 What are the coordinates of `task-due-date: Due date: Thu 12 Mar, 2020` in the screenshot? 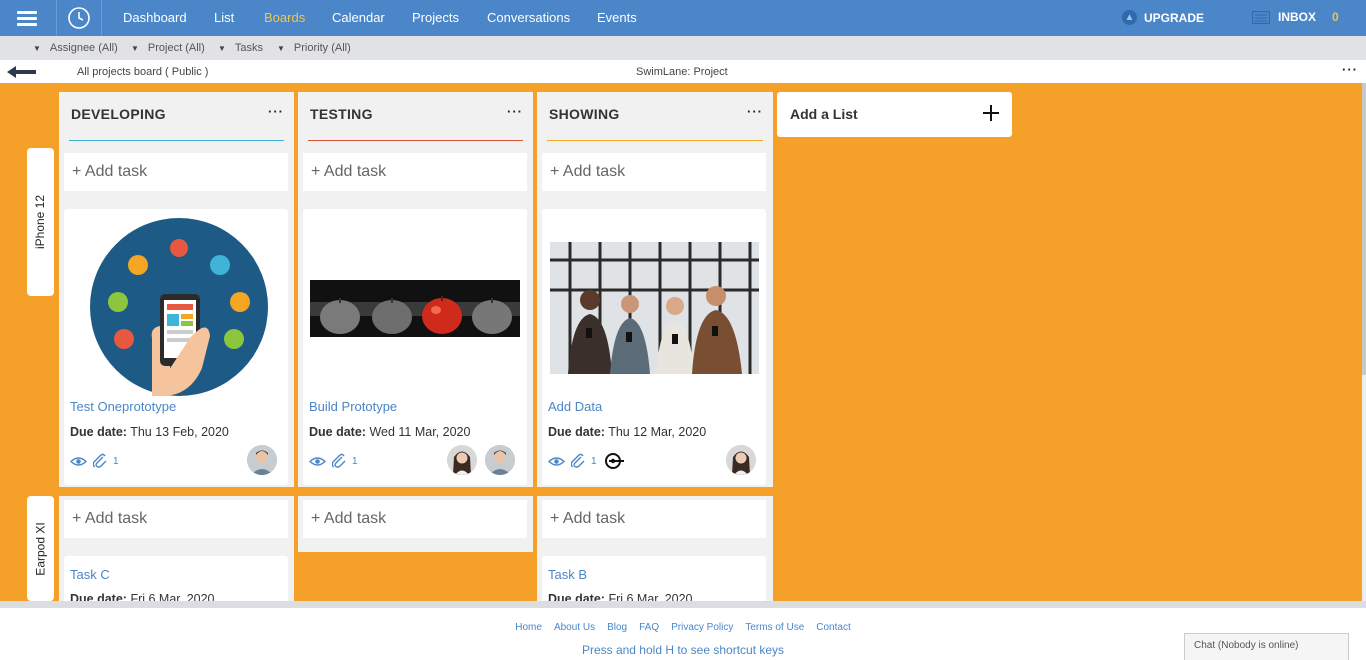 It's located at (627, 432).